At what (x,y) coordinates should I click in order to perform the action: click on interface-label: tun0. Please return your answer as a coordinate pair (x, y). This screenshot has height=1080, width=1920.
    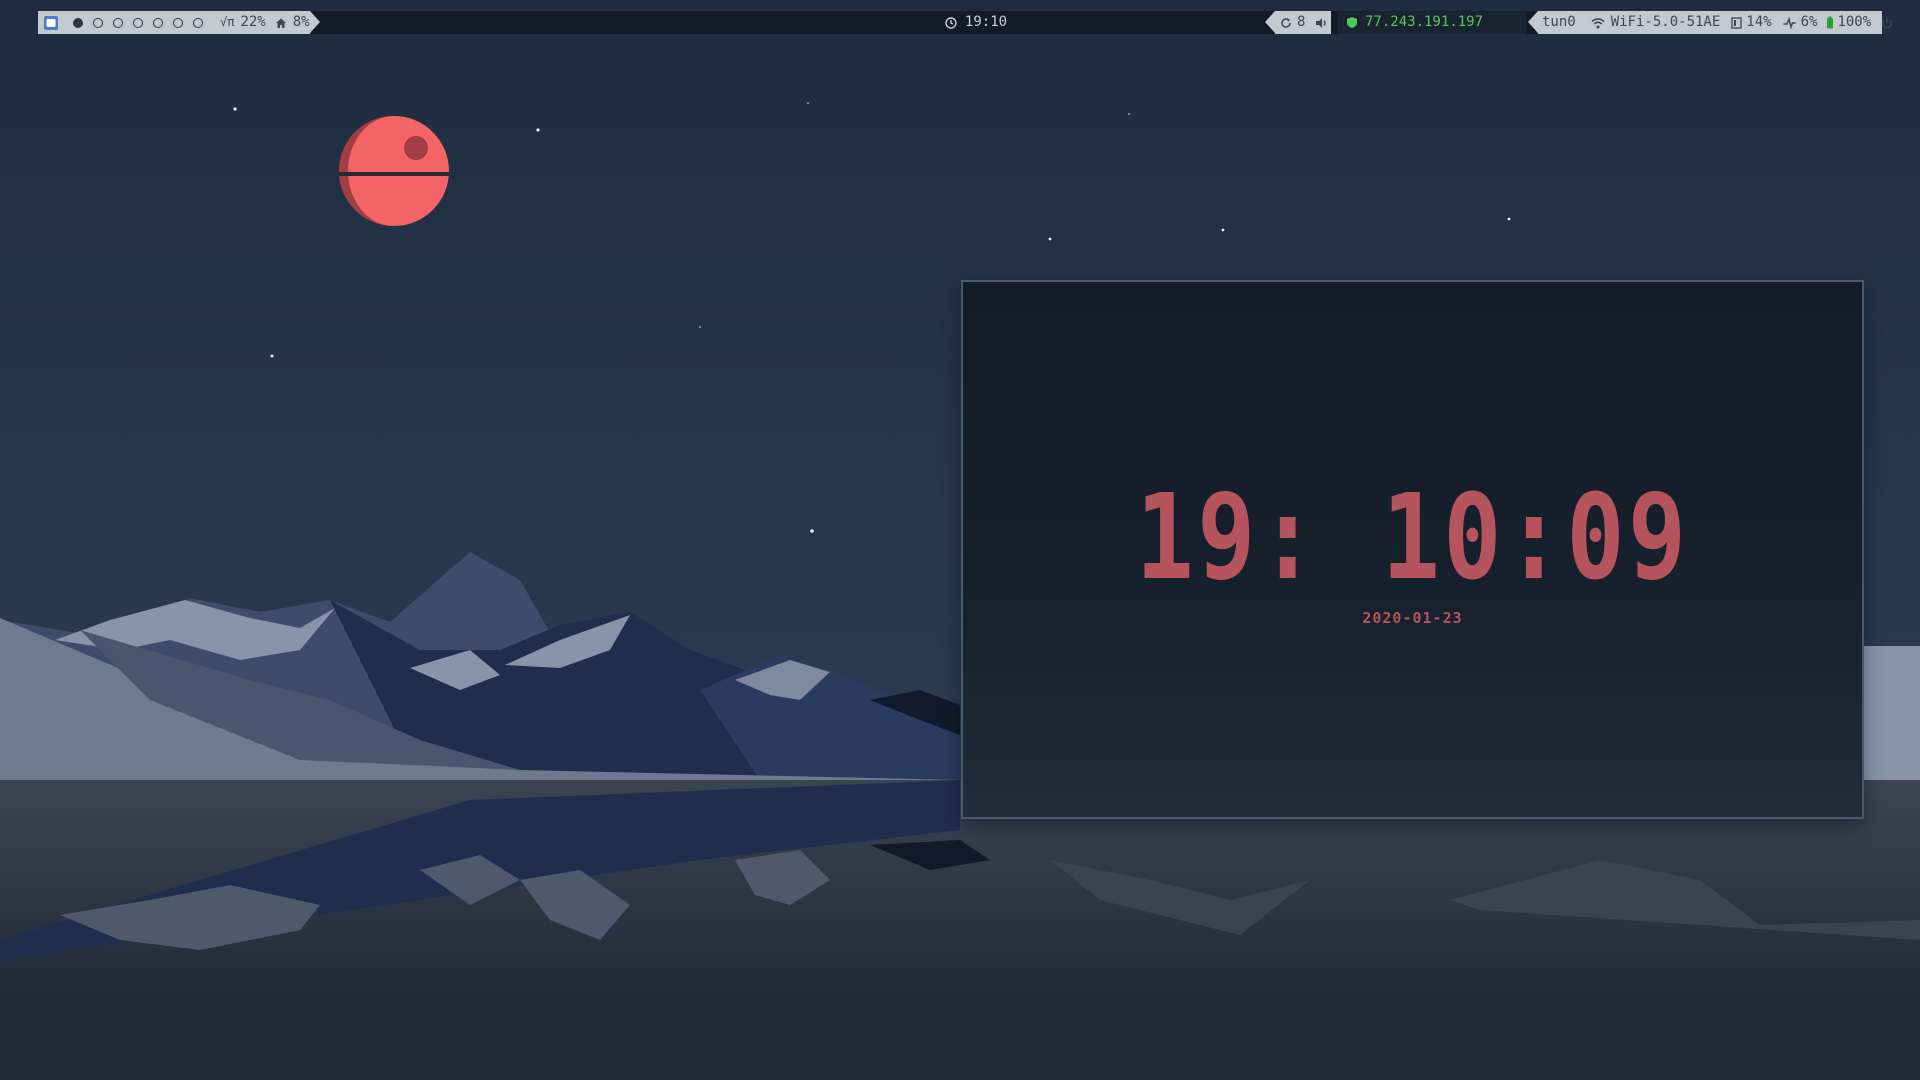
    Looking at the image, I should click on (1559, 22).